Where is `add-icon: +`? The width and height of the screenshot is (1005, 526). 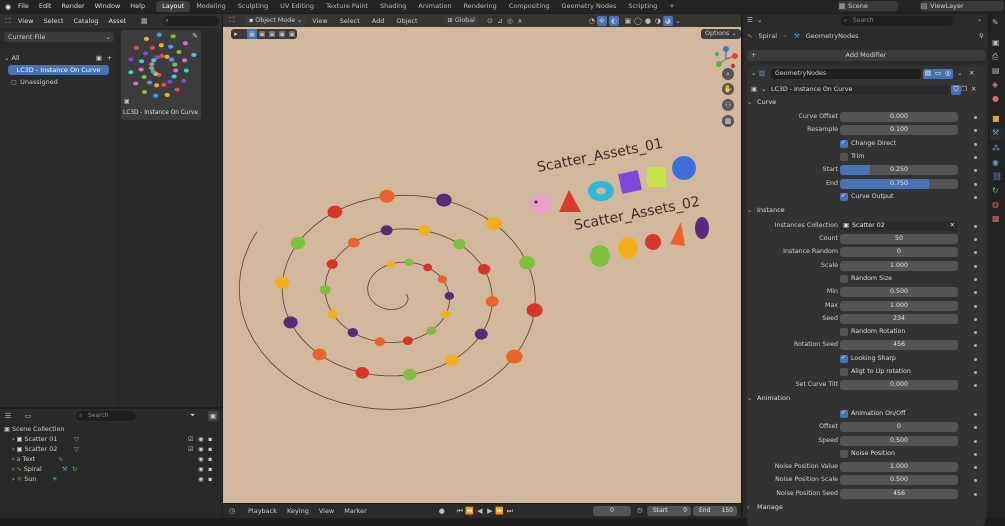
add-icon: + is located at coordinates (109, 58).